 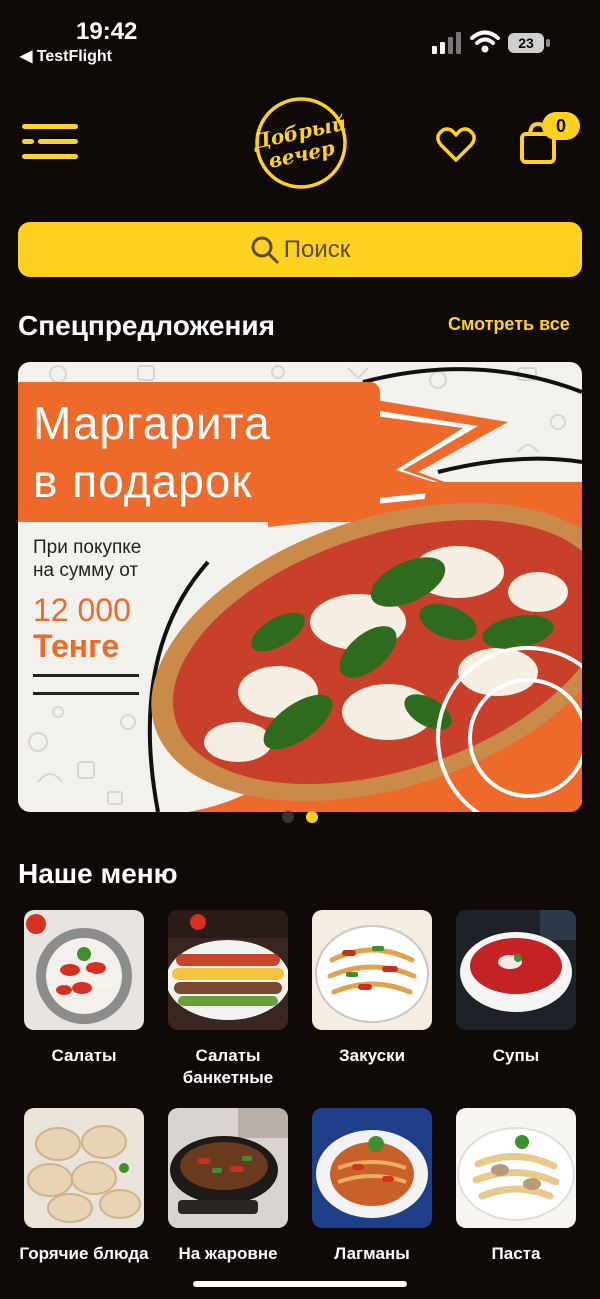 I want to click on category-hot-dishes: Горячие блюда, so click(x=84, y=1186).